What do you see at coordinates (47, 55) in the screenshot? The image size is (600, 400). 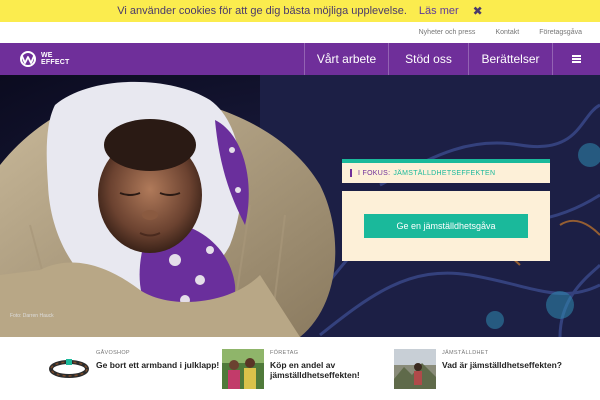 I see `logo-line1: WE` at bounding box center [47, 55].